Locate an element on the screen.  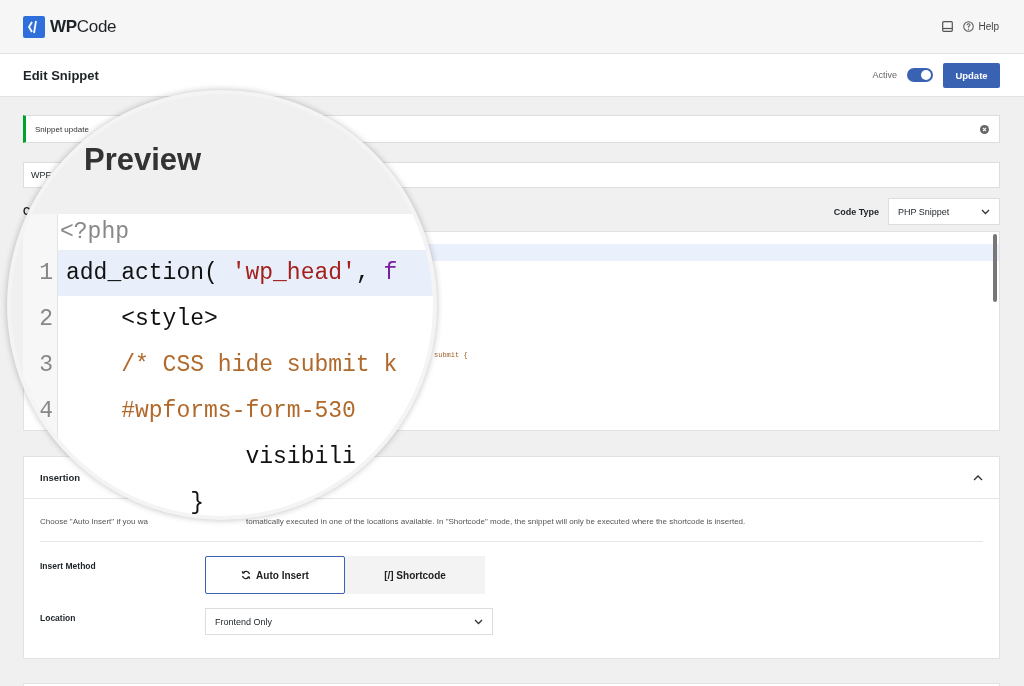
code-type-label: Code Type is located at coordinates (856, 211).